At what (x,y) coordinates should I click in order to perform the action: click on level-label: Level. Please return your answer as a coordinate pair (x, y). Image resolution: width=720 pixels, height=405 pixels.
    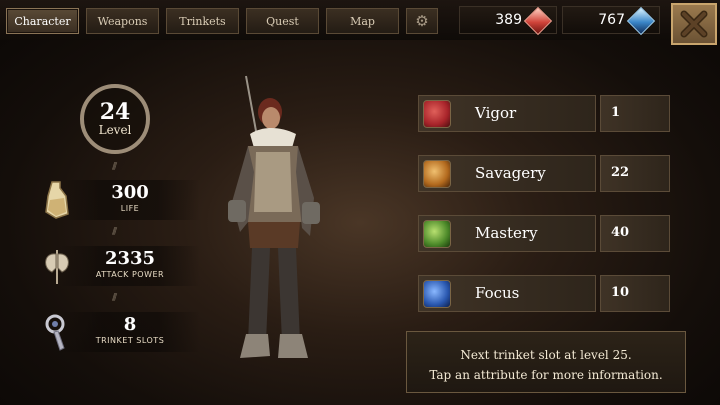
    Looking at the image, I should click on (115, 130).